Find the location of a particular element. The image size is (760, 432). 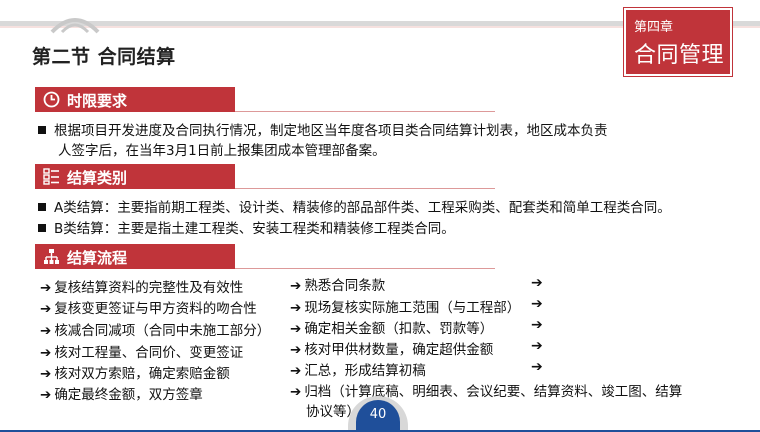

flow-step: ➔ 核减合同减项（合同中未施工部分） is located at coordinates (155, 331).